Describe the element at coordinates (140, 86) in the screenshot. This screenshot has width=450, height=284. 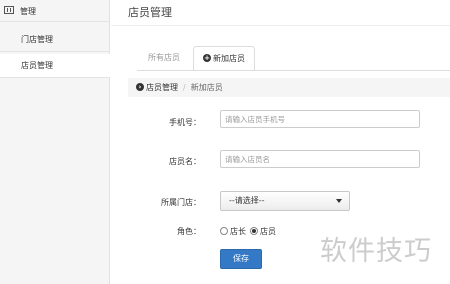
I see `arrow-circle-icon: ›` at that location.